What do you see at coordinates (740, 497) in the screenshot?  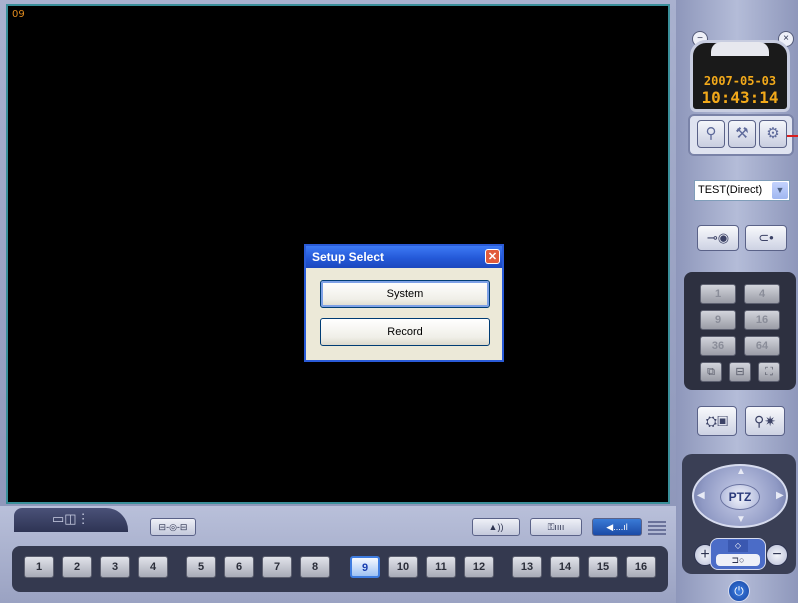 I see `ptz-button: PTZ` at bounding box center [740, 497].